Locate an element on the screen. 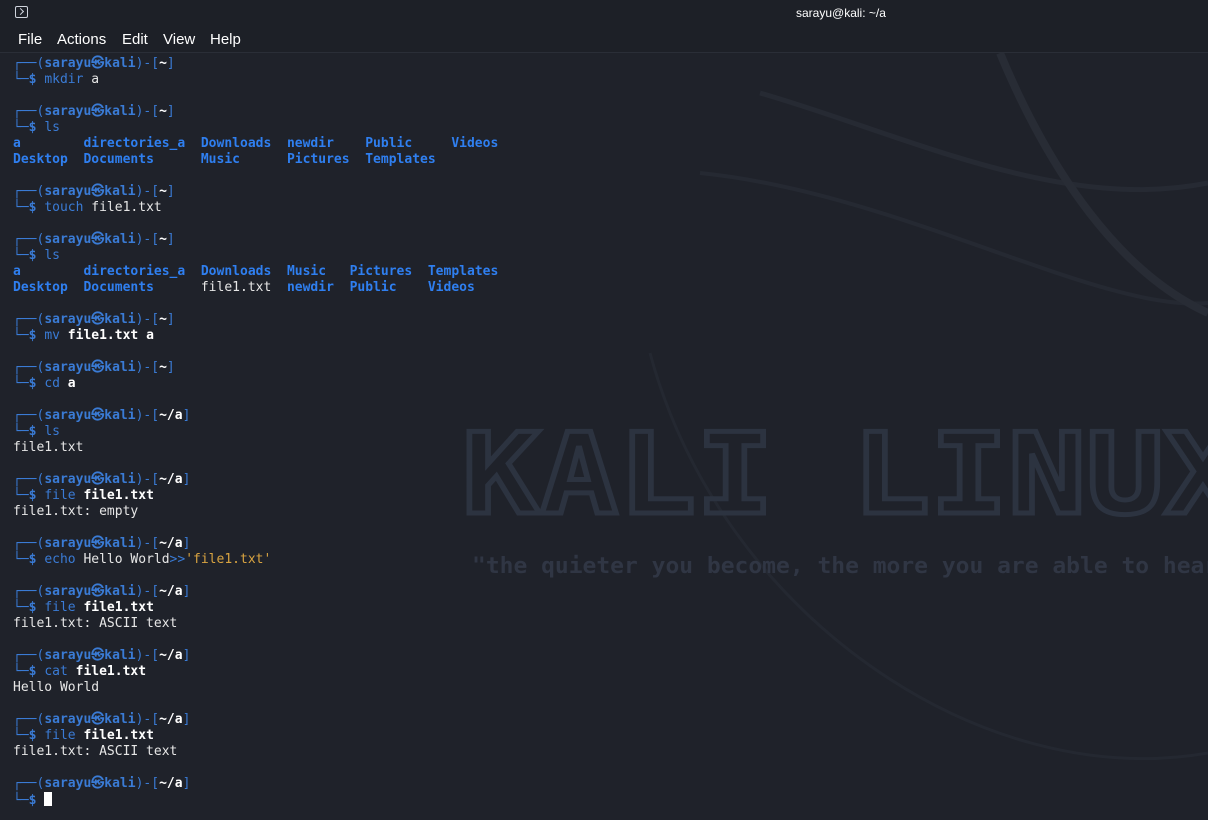 Image resolution: width=1208 pixels, height=820 pixels. output-text: file1.txt is located at coordinates (48, 447).